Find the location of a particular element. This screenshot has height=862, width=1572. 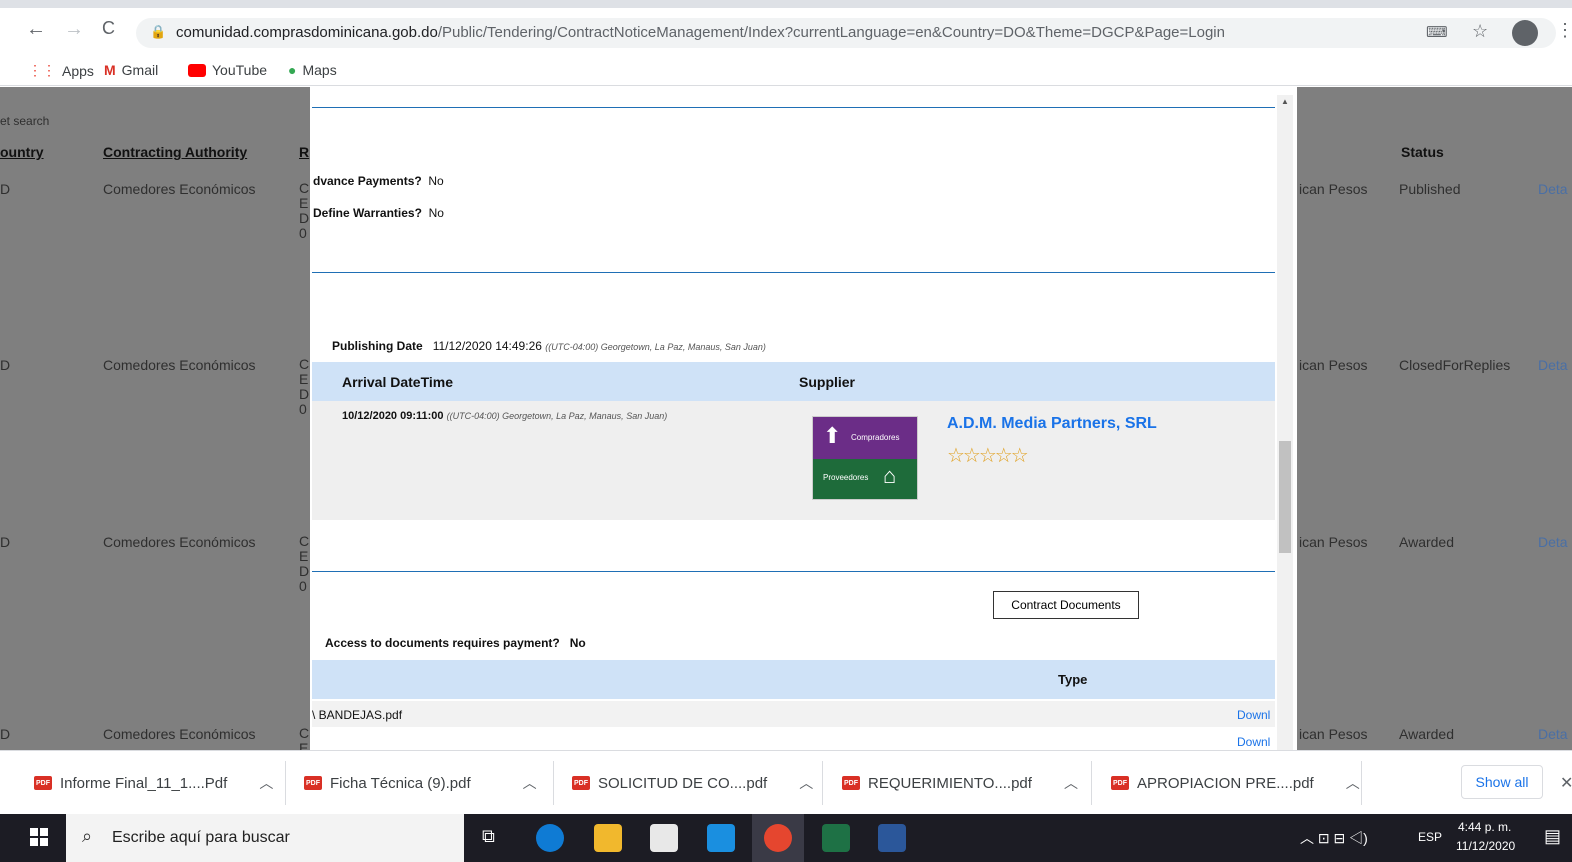

language-indicator: ESP is located at coordinates (1430, 837).